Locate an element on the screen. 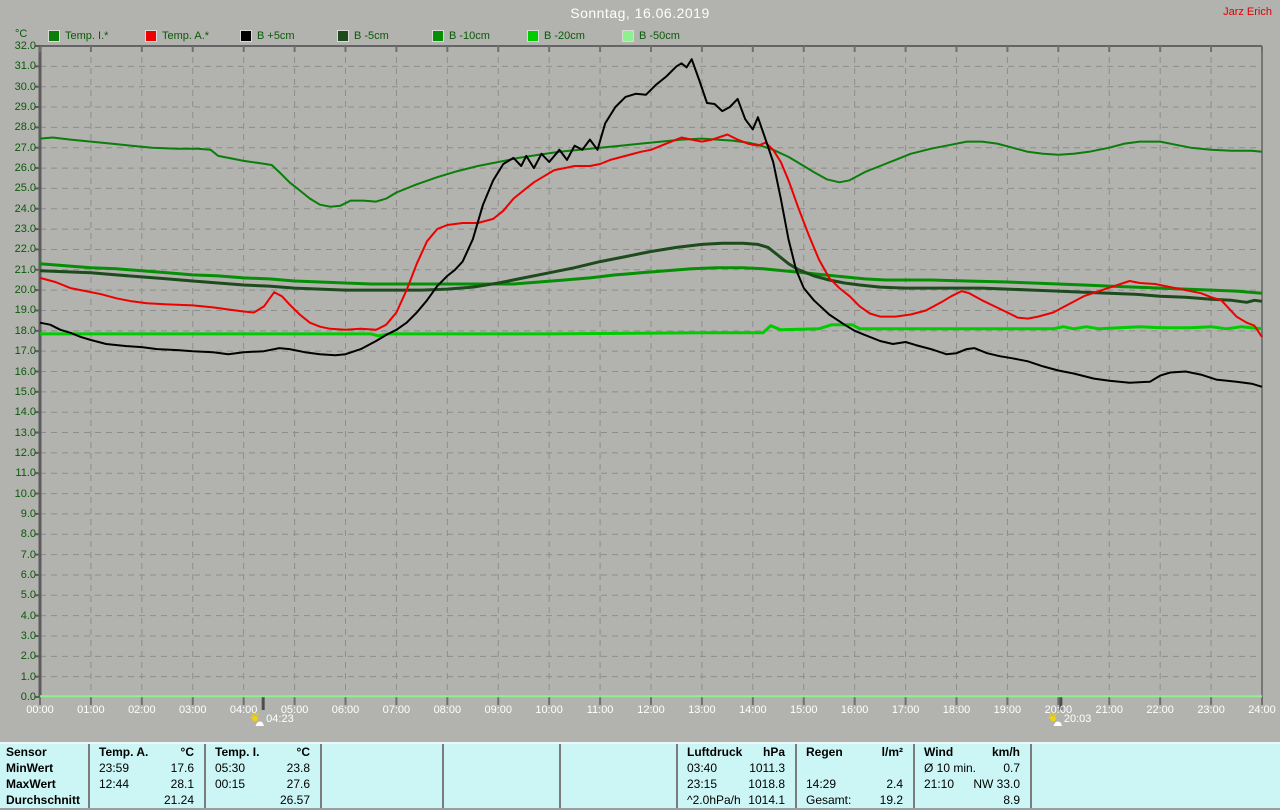 The width and height of the screenshot is (1280, 810). stats-value: 1011.3 is located at coordinates (767, 768).